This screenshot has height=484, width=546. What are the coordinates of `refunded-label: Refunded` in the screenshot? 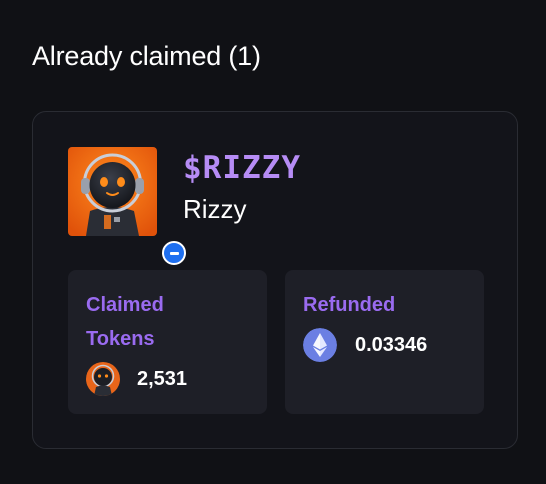 It's located at (349, 305).